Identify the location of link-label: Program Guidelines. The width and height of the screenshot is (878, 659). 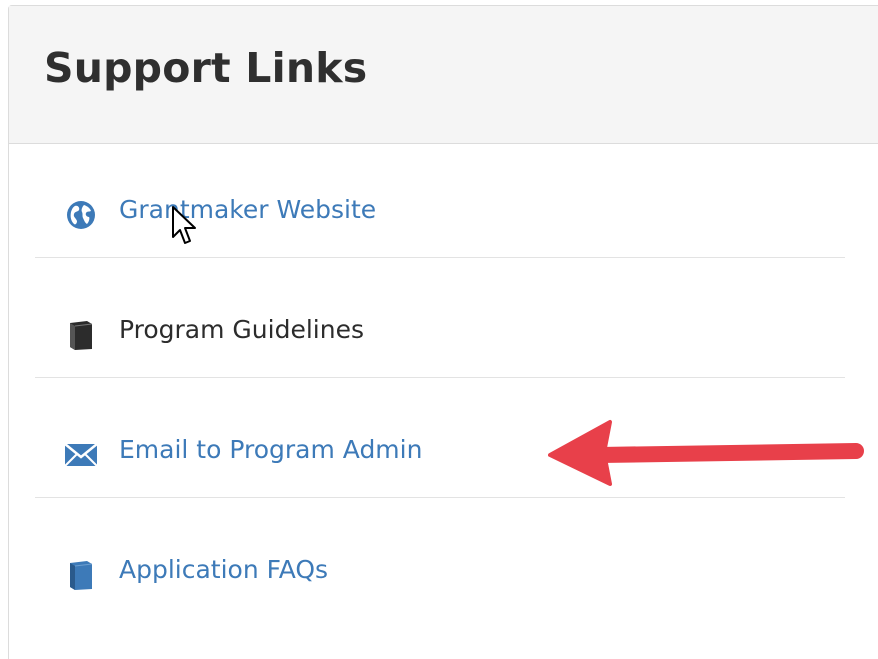
(241, 330).